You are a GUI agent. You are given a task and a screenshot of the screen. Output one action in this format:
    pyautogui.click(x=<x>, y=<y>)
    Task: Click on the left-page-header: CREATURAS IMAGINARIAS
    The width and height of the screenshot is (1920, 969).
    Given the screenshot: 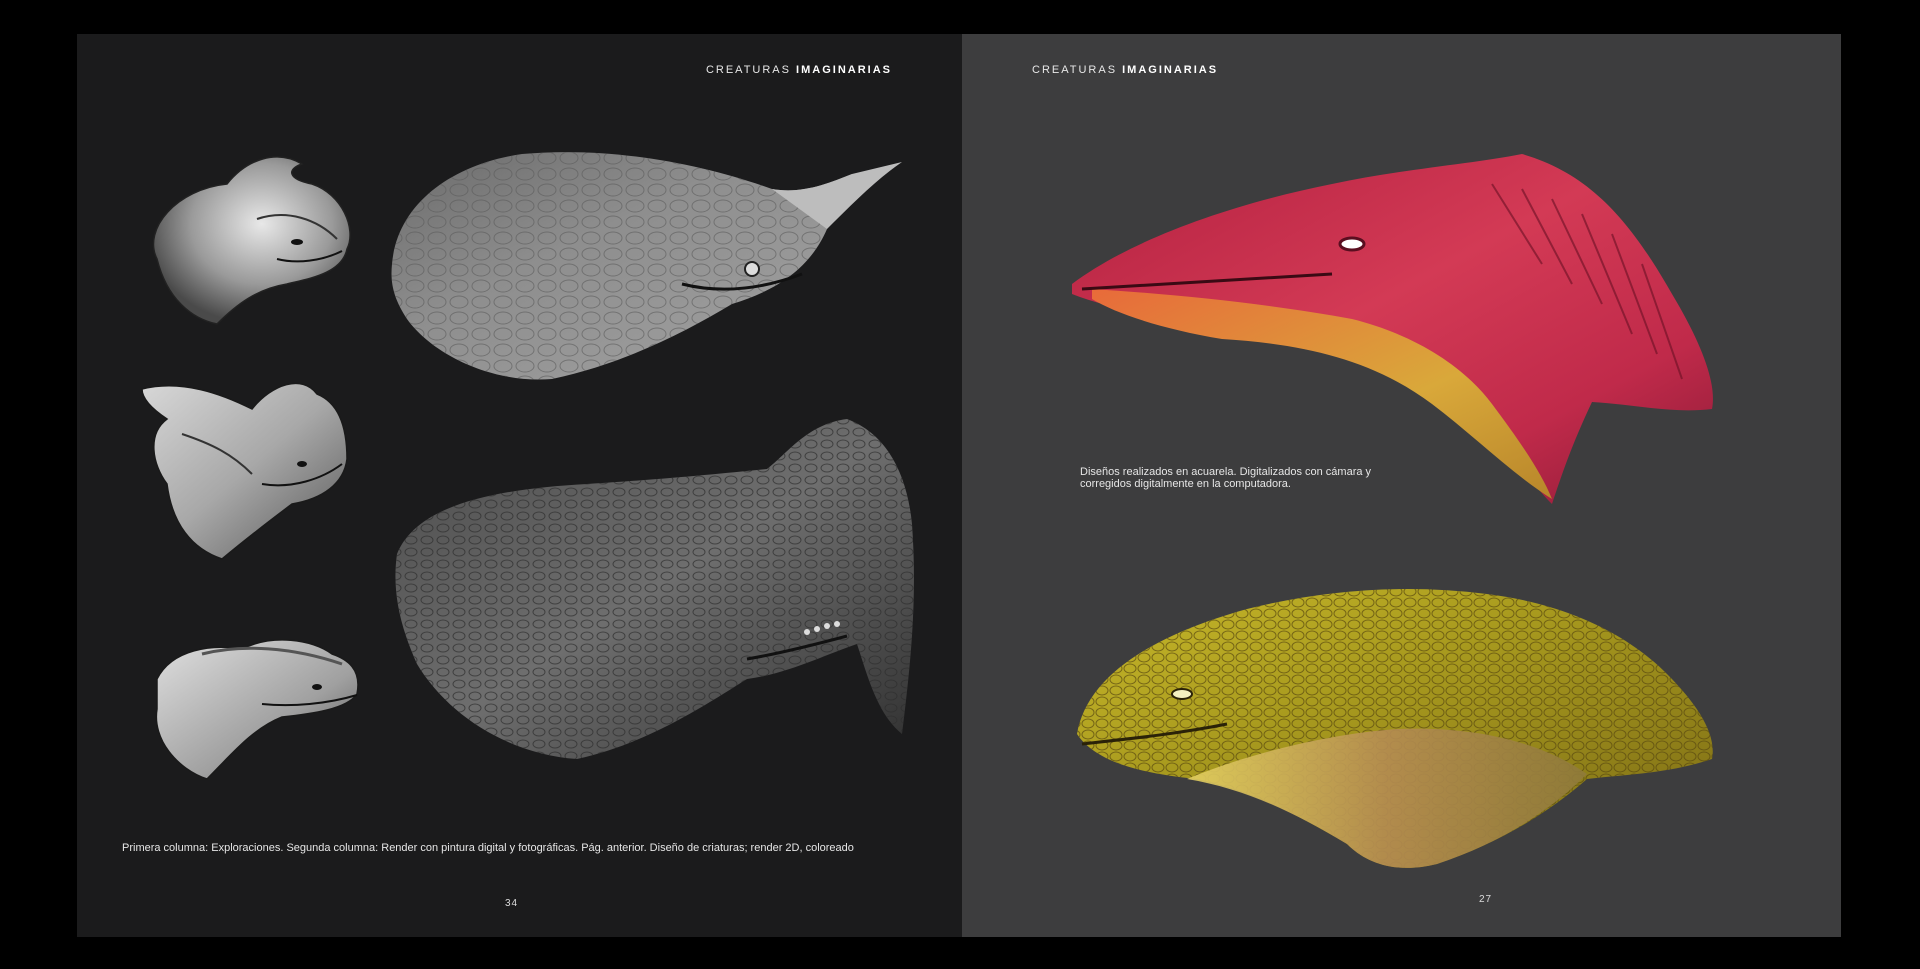 What is the action you would take?
    pyautogui.click(x=799, y=70)
    